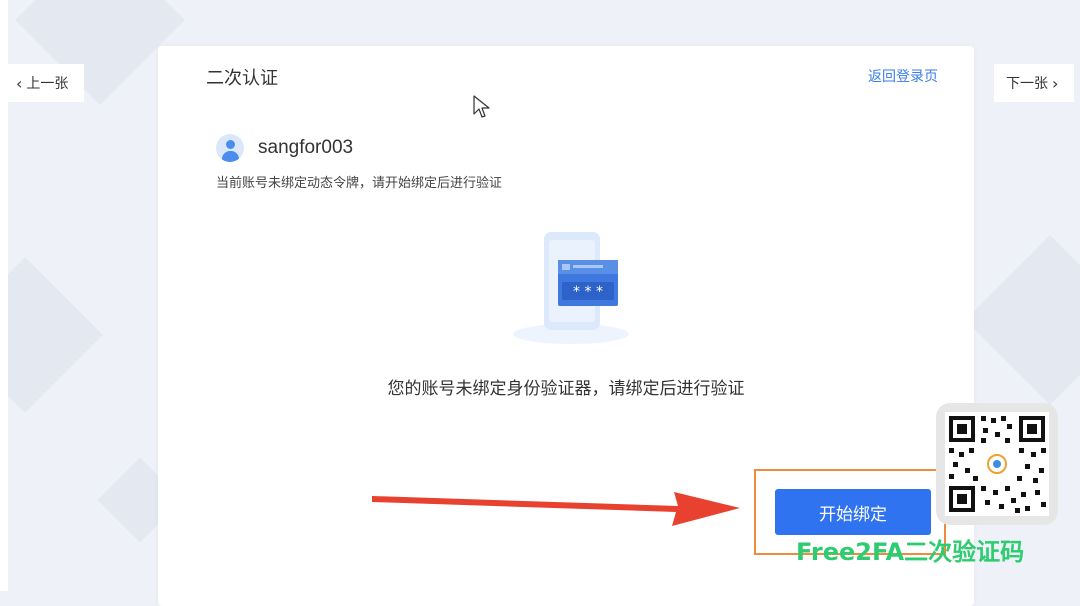 The image size is (1080, 606). What do you see at coordinates (566, 389) in the screenshot?
I see `unbound-message: 您的账号未绑定身份验证器，请绑定后进行验证` at bounding box center [566, 389].